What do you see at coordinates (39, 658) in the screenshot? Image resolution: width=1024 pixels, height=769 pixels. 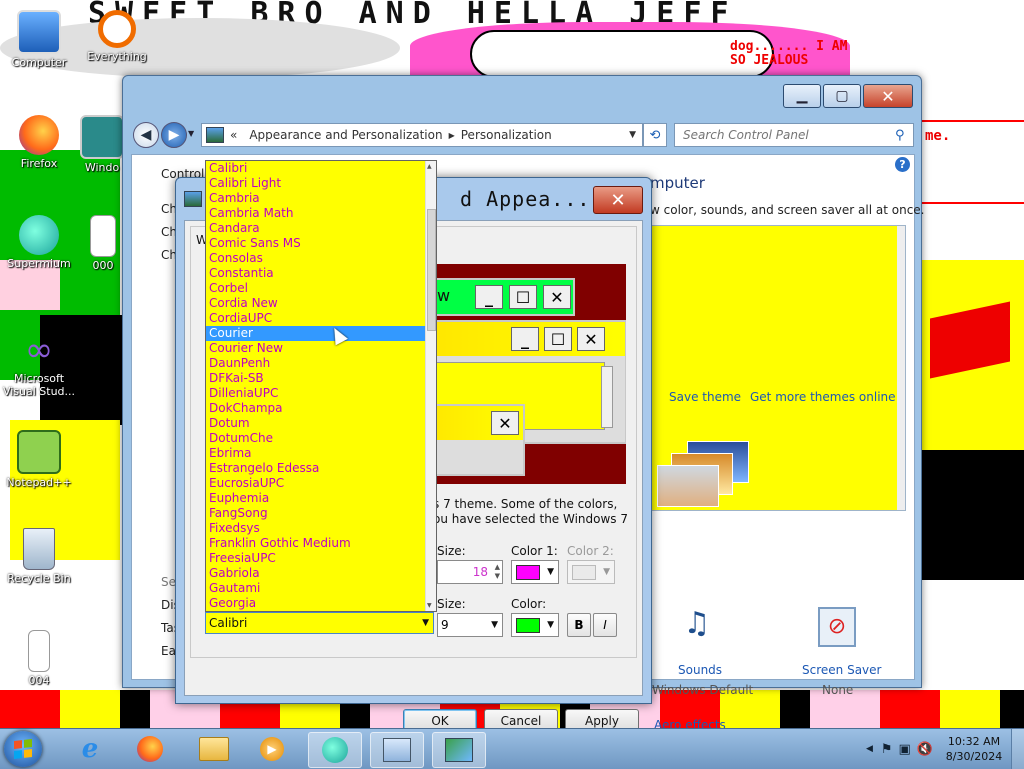 I see `desktop-icon-004: 004` at bounding box center [39, 658].